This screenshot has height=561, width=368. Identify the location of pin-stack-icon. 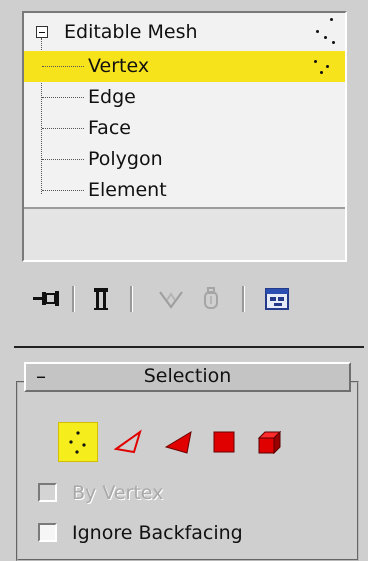
(46, 298).